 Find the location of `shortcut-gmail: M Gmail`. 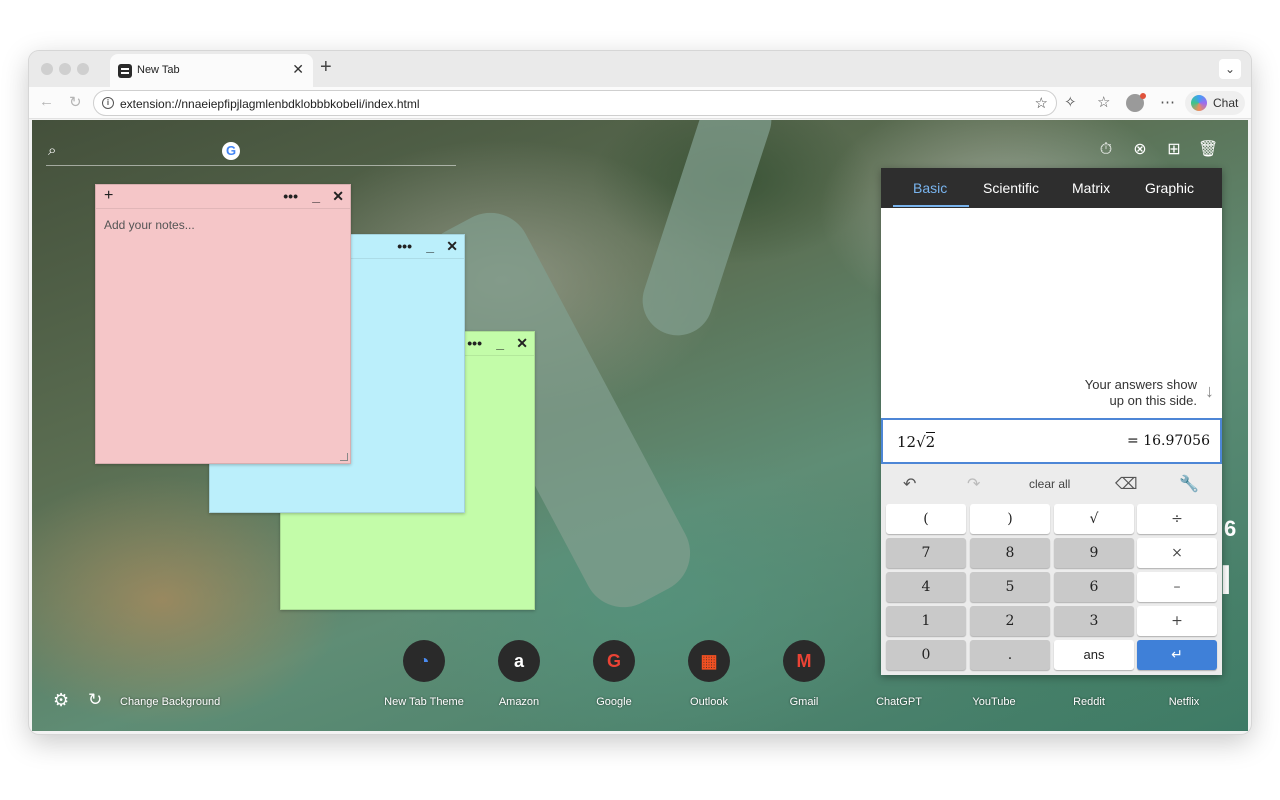

shortcut-gmail: M Gmail is located at coordinates (804, 674).